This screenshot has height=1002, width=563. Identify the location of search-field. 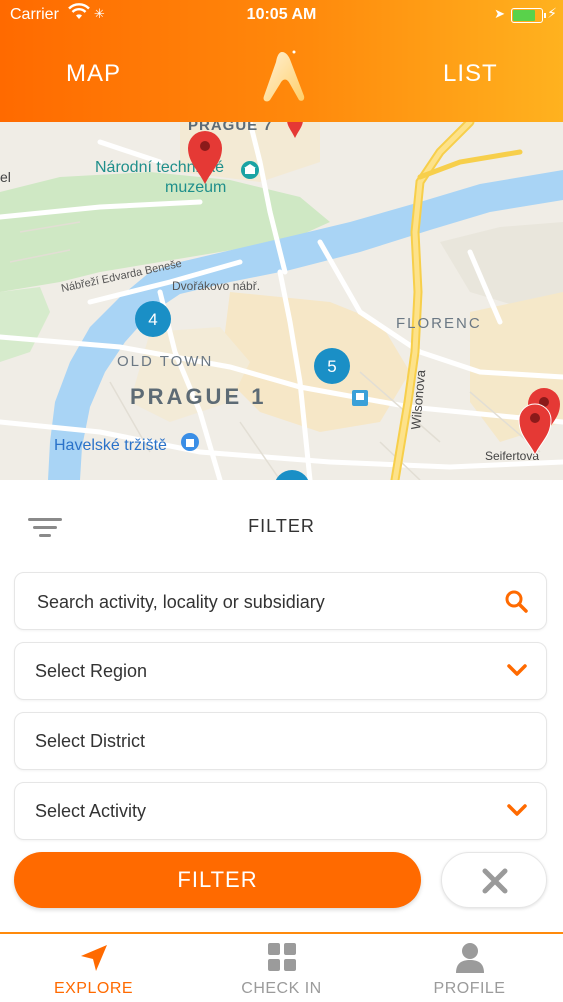
(280, 601).